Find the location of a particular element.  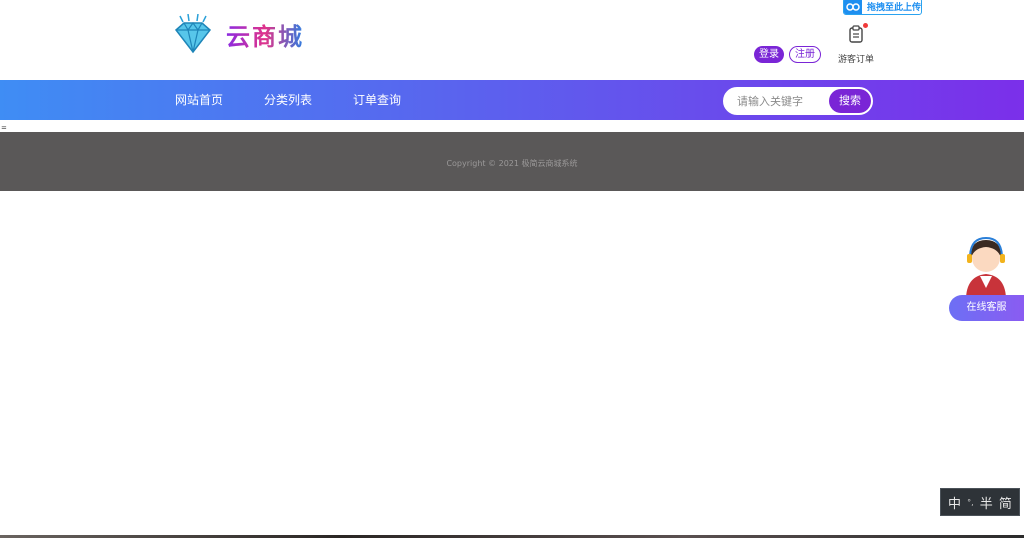

baidu-paw-icon is located at coordinates (853, 7).